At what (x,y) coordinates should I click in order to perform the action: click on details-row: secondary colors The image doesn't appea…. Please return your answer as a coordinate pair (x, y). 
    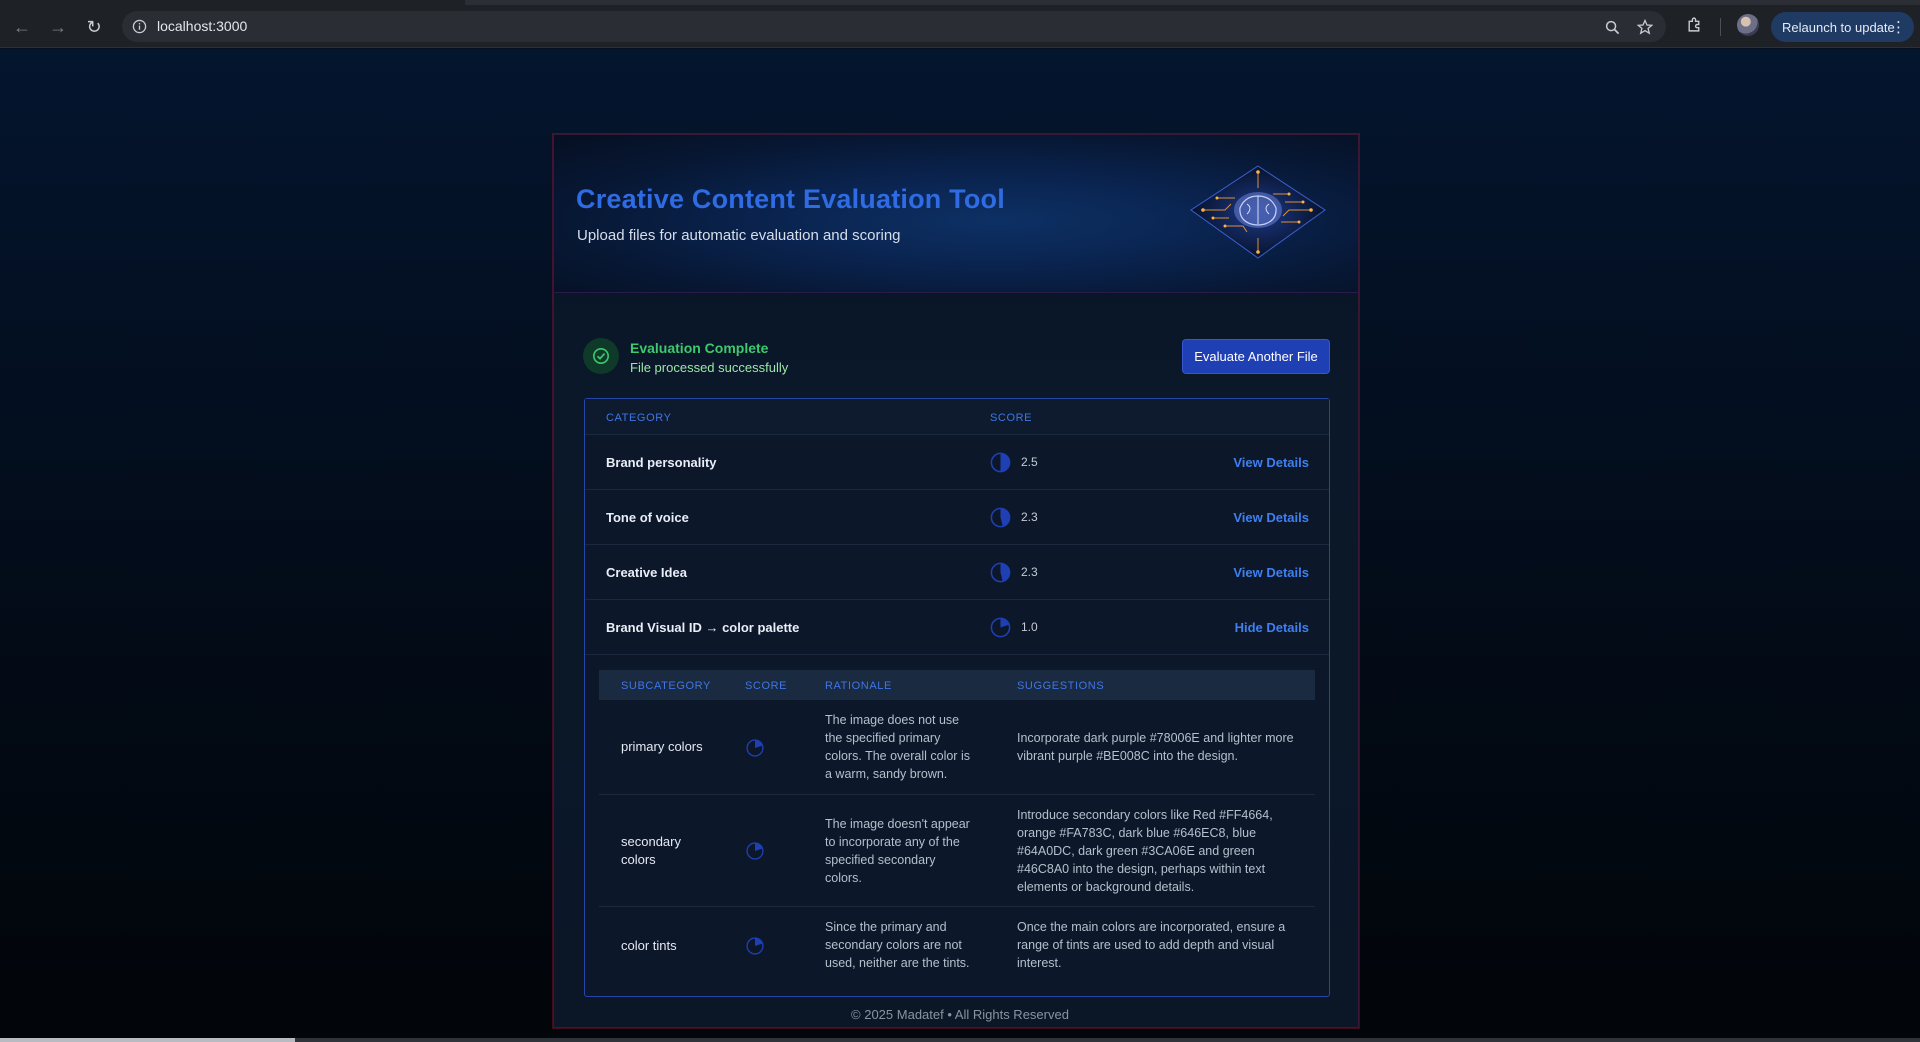
    Looking at the image, I should click on (957, 851).